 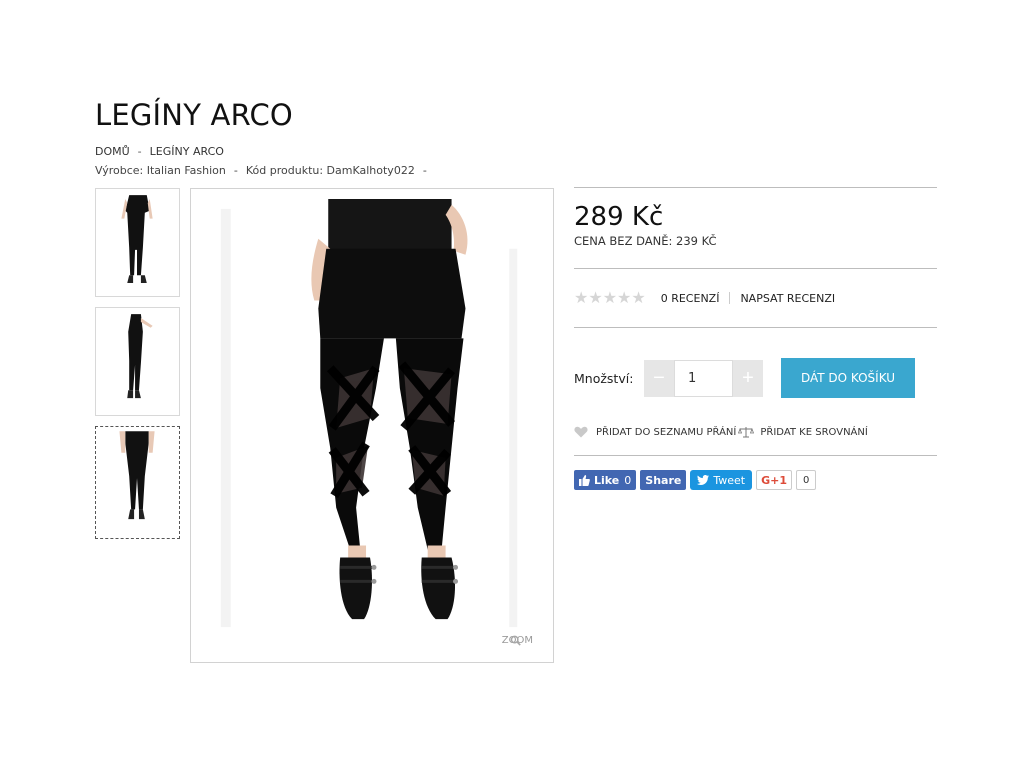 I want to click on rating-stars: ★ ★ ★ ★ ★, so click(x=610, y=298).